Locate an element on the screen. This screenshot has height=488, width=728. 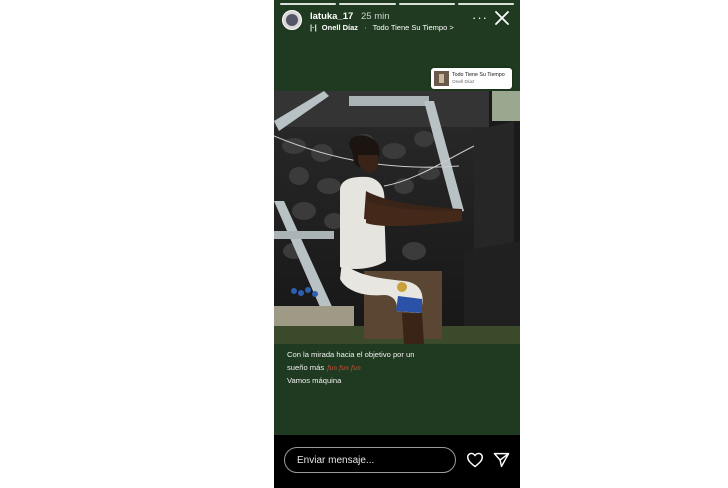
send-icon is located at coordinates (501, 460).